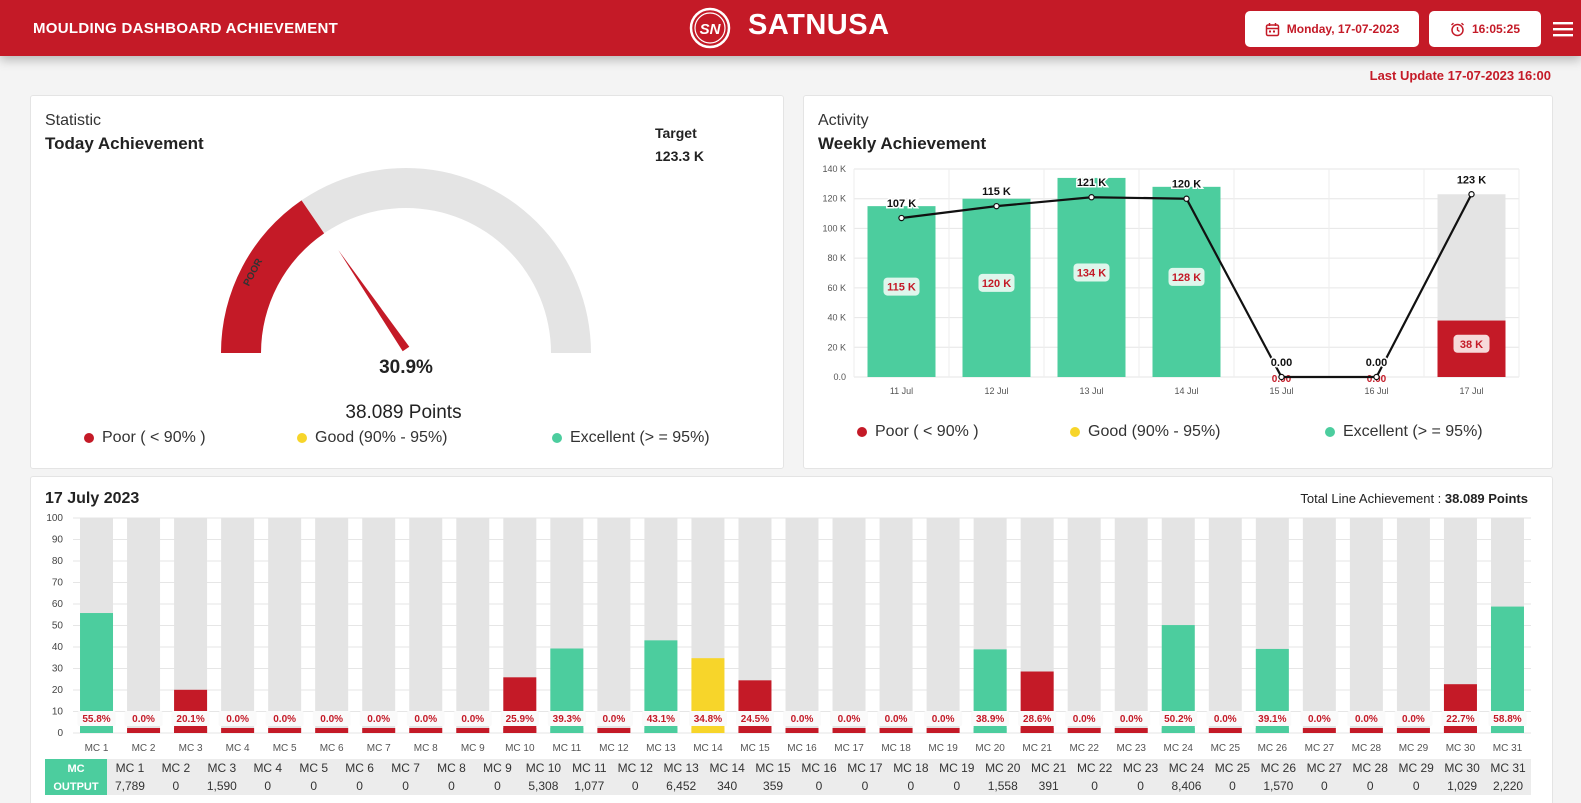 The width and height of the screenshot is (1581, 803). Describe the element at coordinates (302, 438) in the screenshot. I see `good-dot-icon` at that location.